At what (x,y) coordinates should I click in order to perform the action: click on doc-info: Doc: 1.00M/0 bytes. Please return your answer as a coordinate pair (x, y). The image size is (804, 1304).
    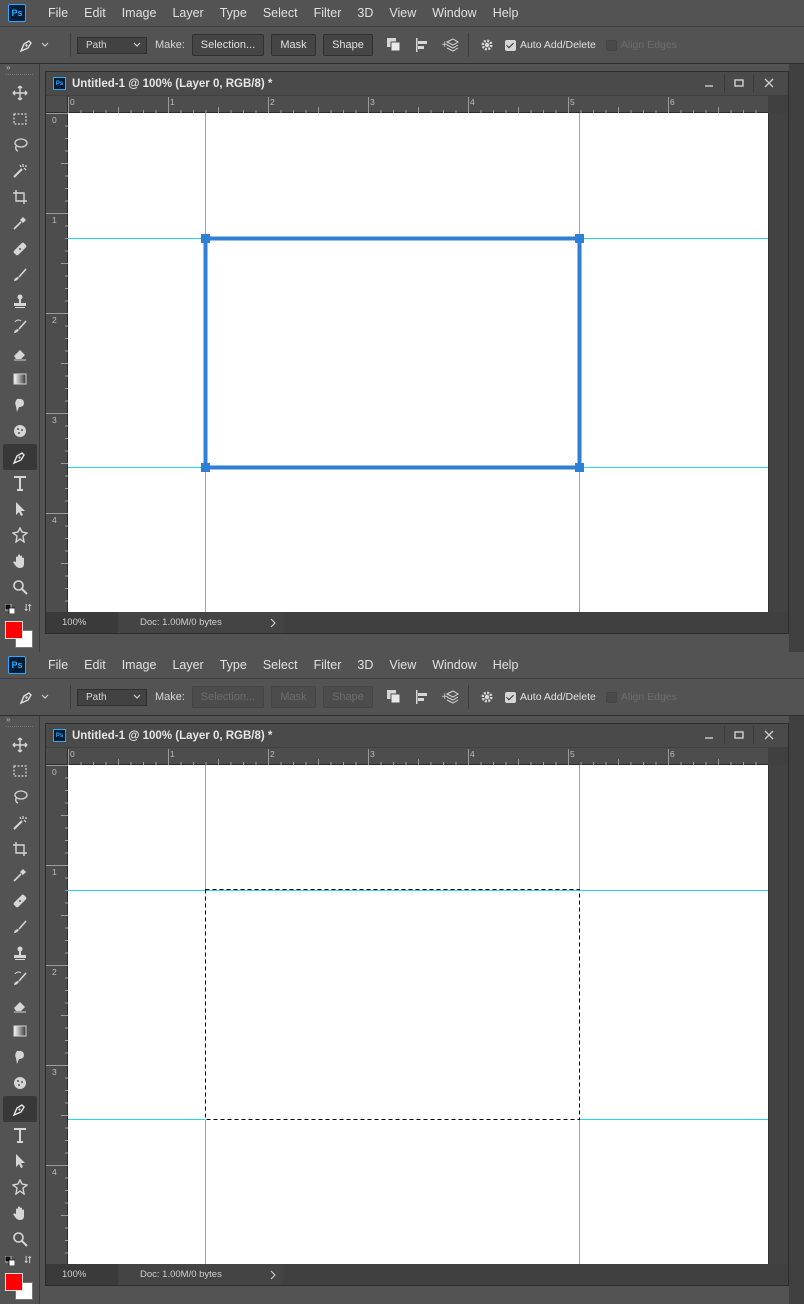
    Looking at the image, I should click on (200, 622).